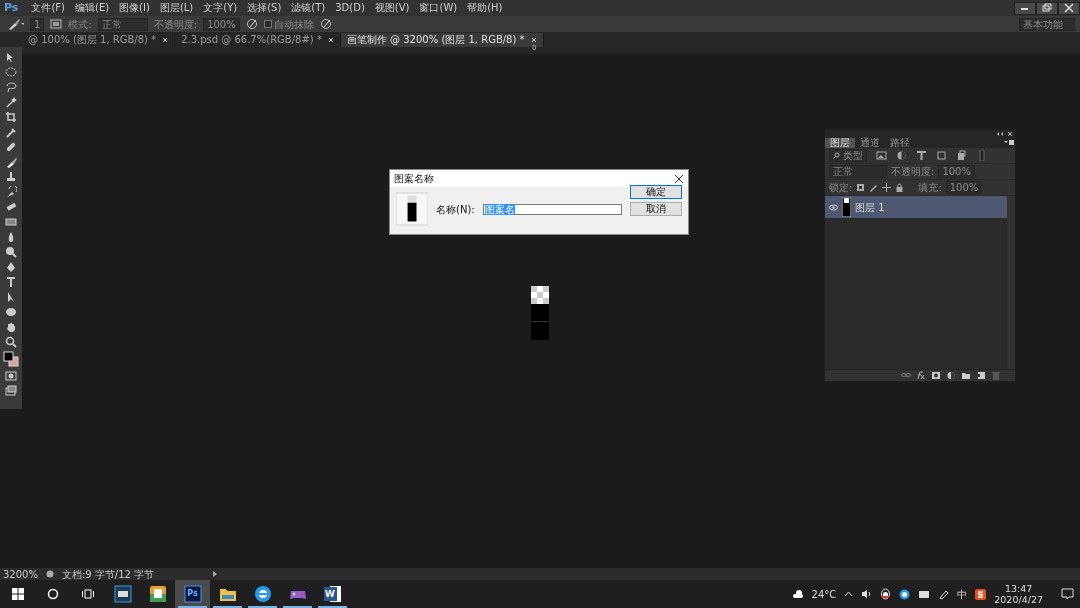 The width and height of the screenshot is (1080, 608). What do you see at coordinates (981, 375) in the screenshot?
I see `new-layer-icon` at bounding box center [981, 375].